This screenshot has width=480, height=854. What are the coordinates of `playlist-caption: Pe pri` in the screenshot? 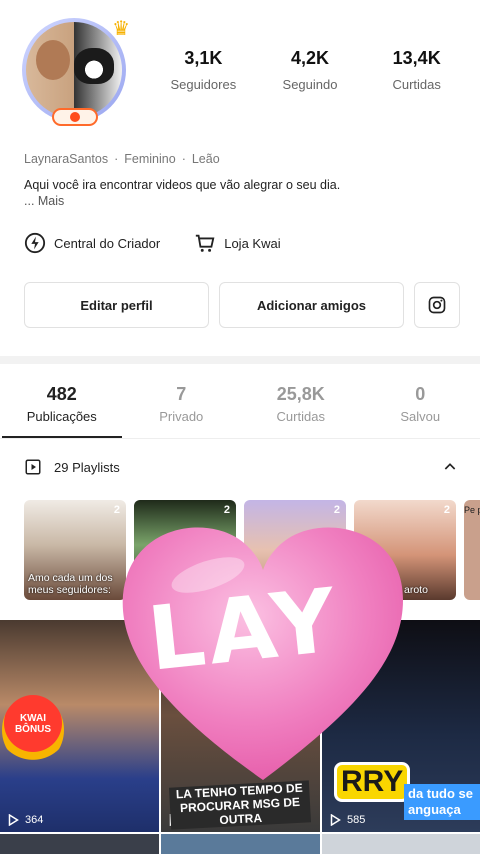 It's located at (472, 510).